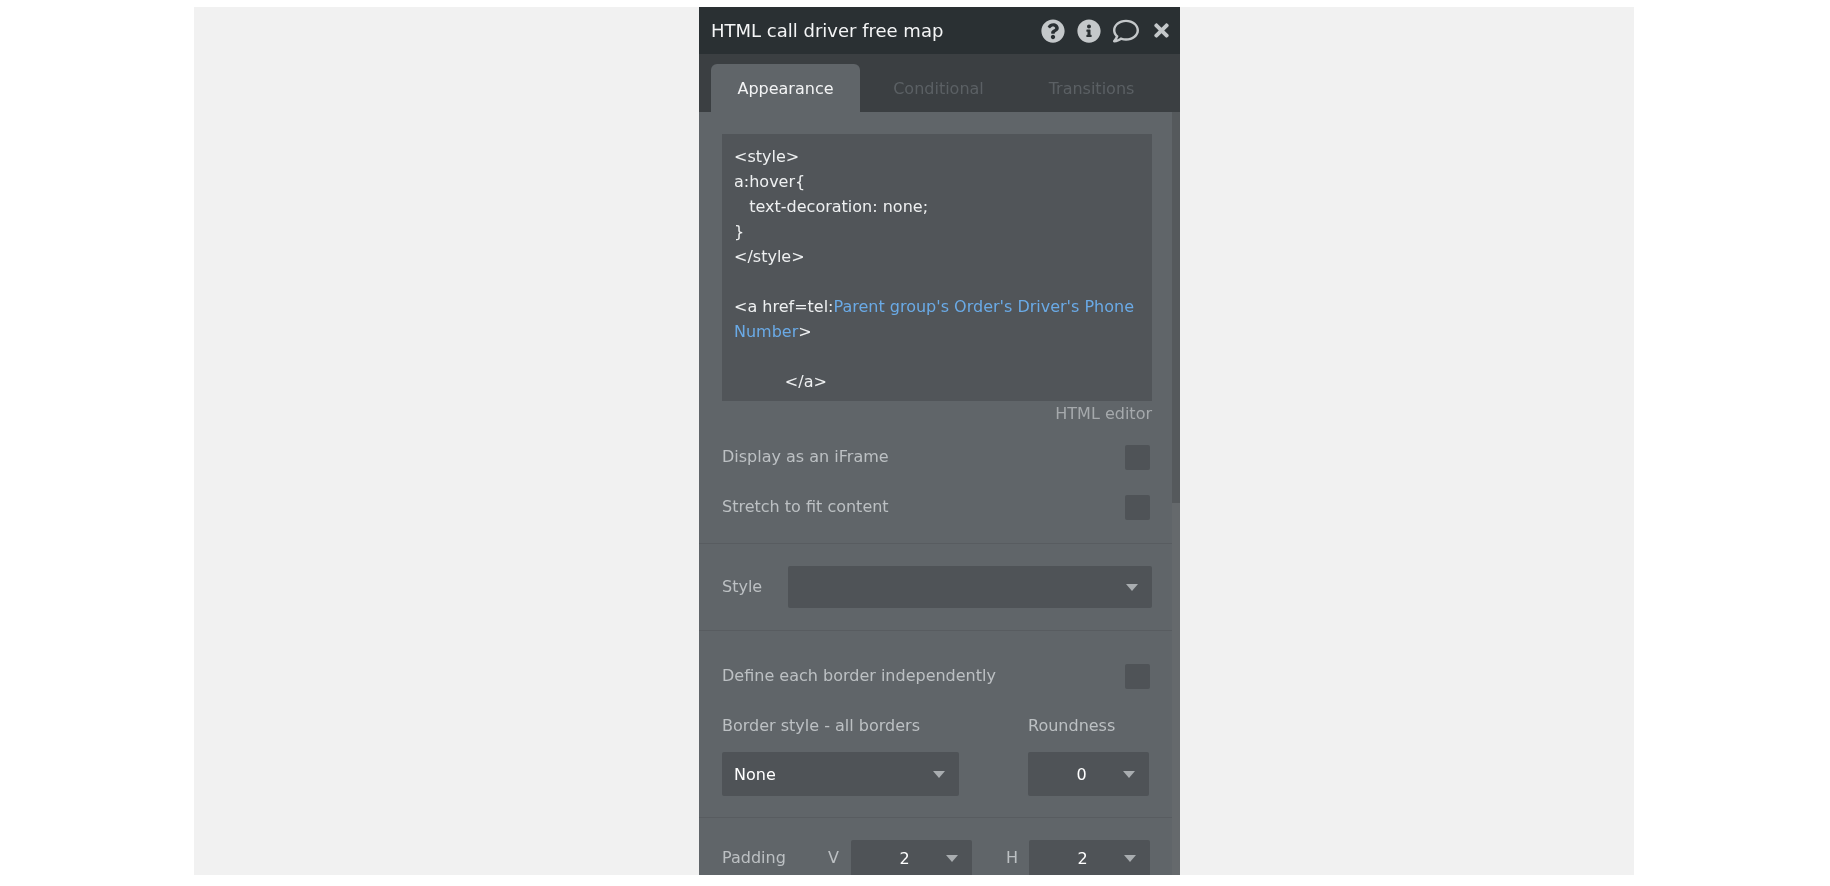  Describe the element at coordinates (805, 457) in the screenshot. I see `option-label: Display as an iFrame` at that location.